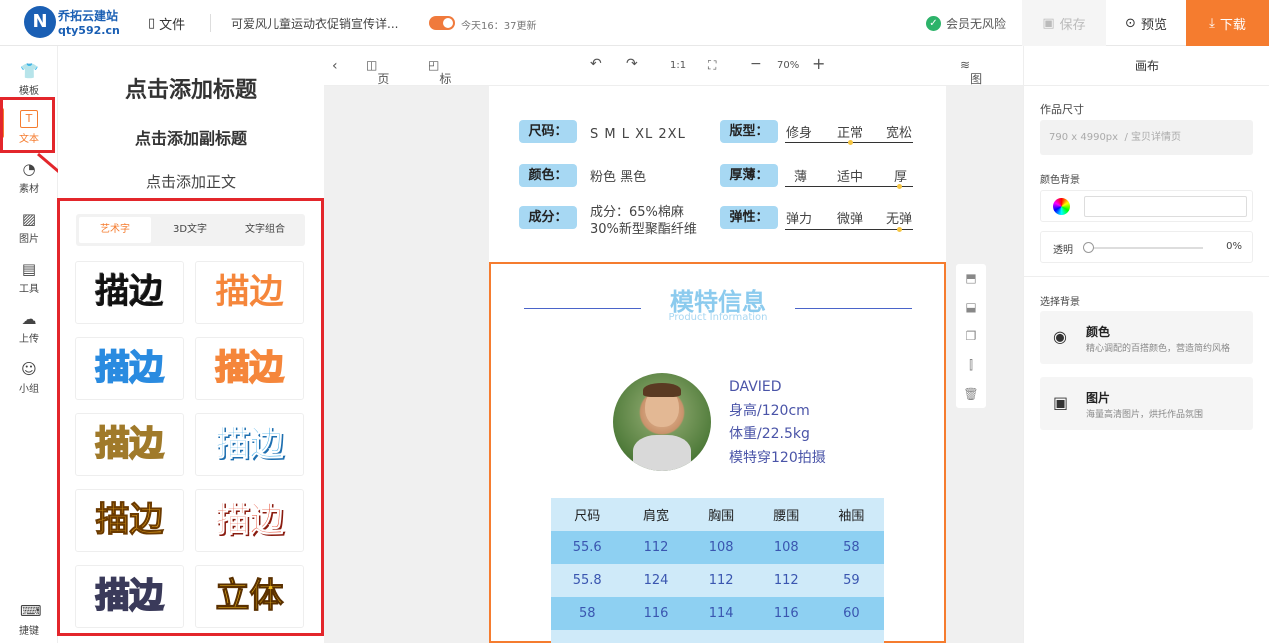 Image resolution: width=1269 pixels, height=644 pixels. What do you see at coordinates (166, 23) in the screenshot?
I see `file-button: ▯ 文件` at bounding box center [166, 23].